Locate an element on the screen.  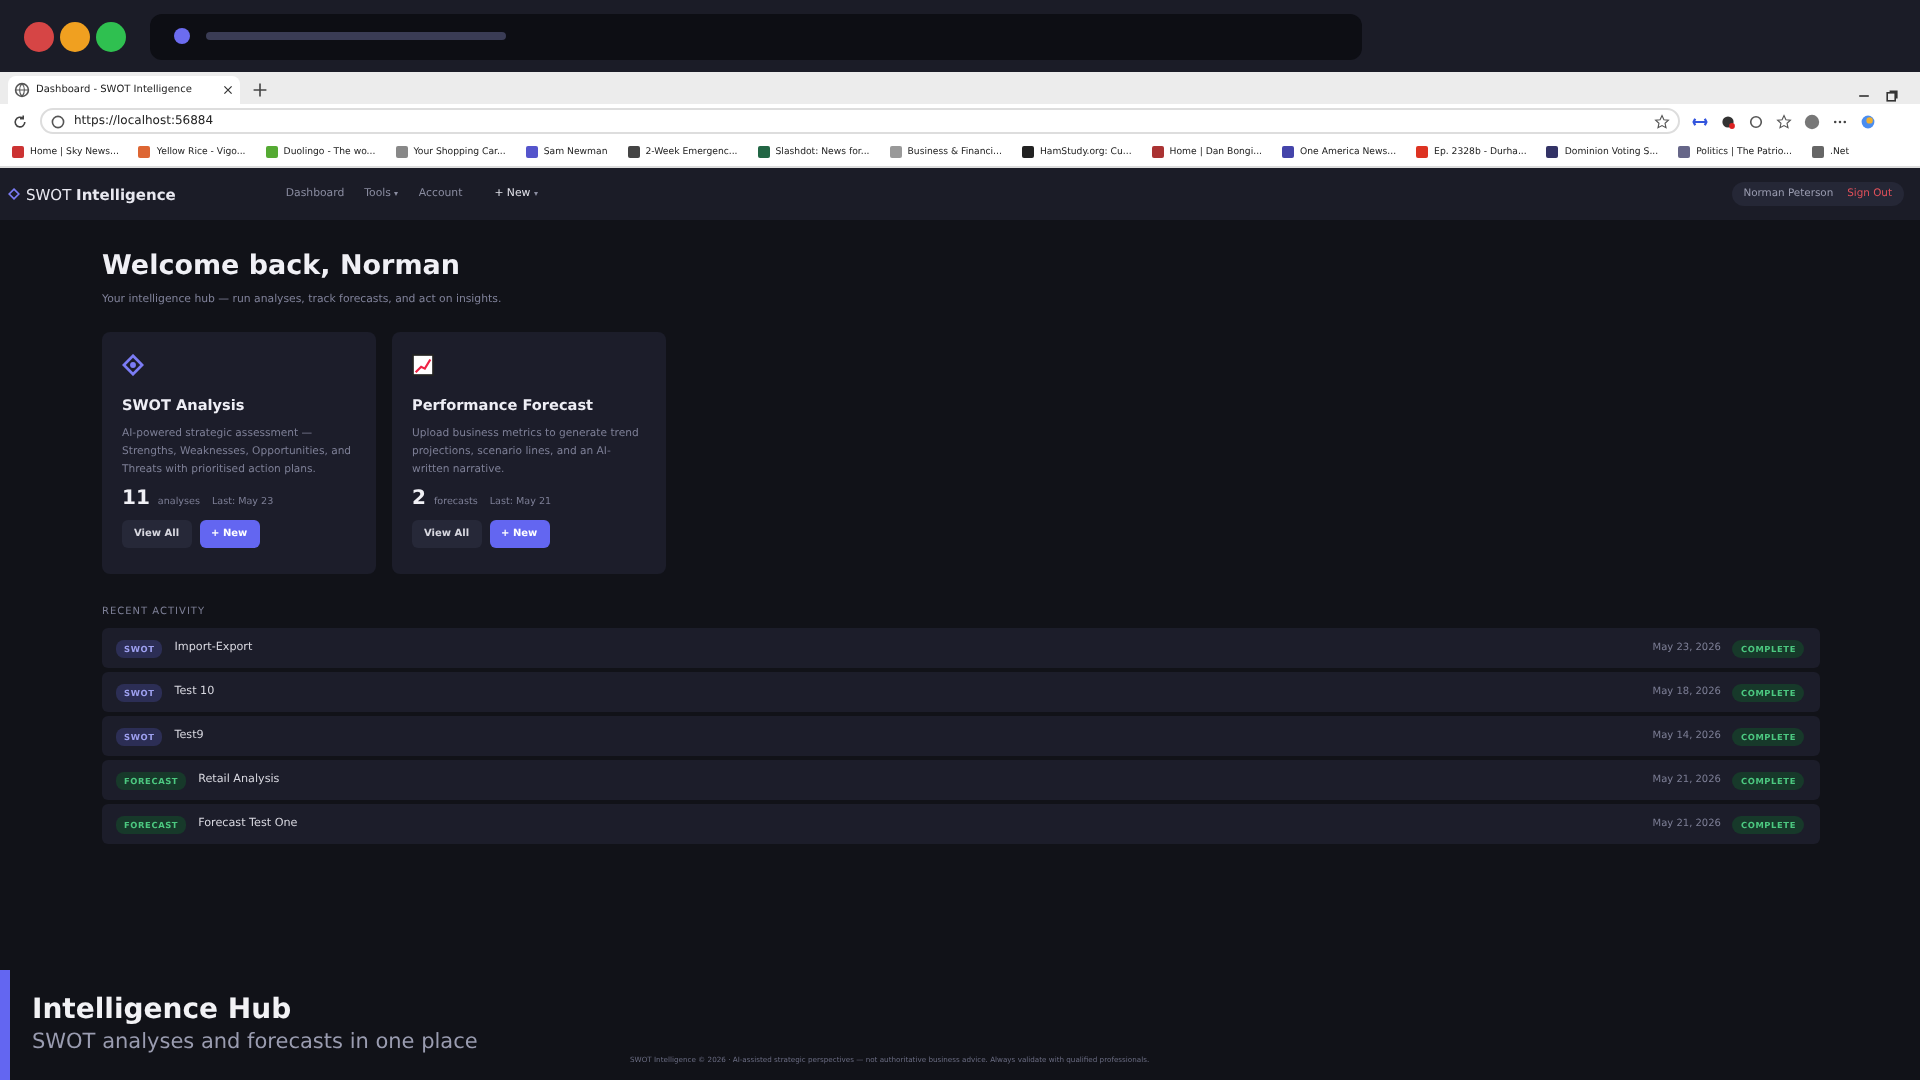
caption-subtitle: SWOT analyses and forecasts in one place is located at coordinates (256, 1042).